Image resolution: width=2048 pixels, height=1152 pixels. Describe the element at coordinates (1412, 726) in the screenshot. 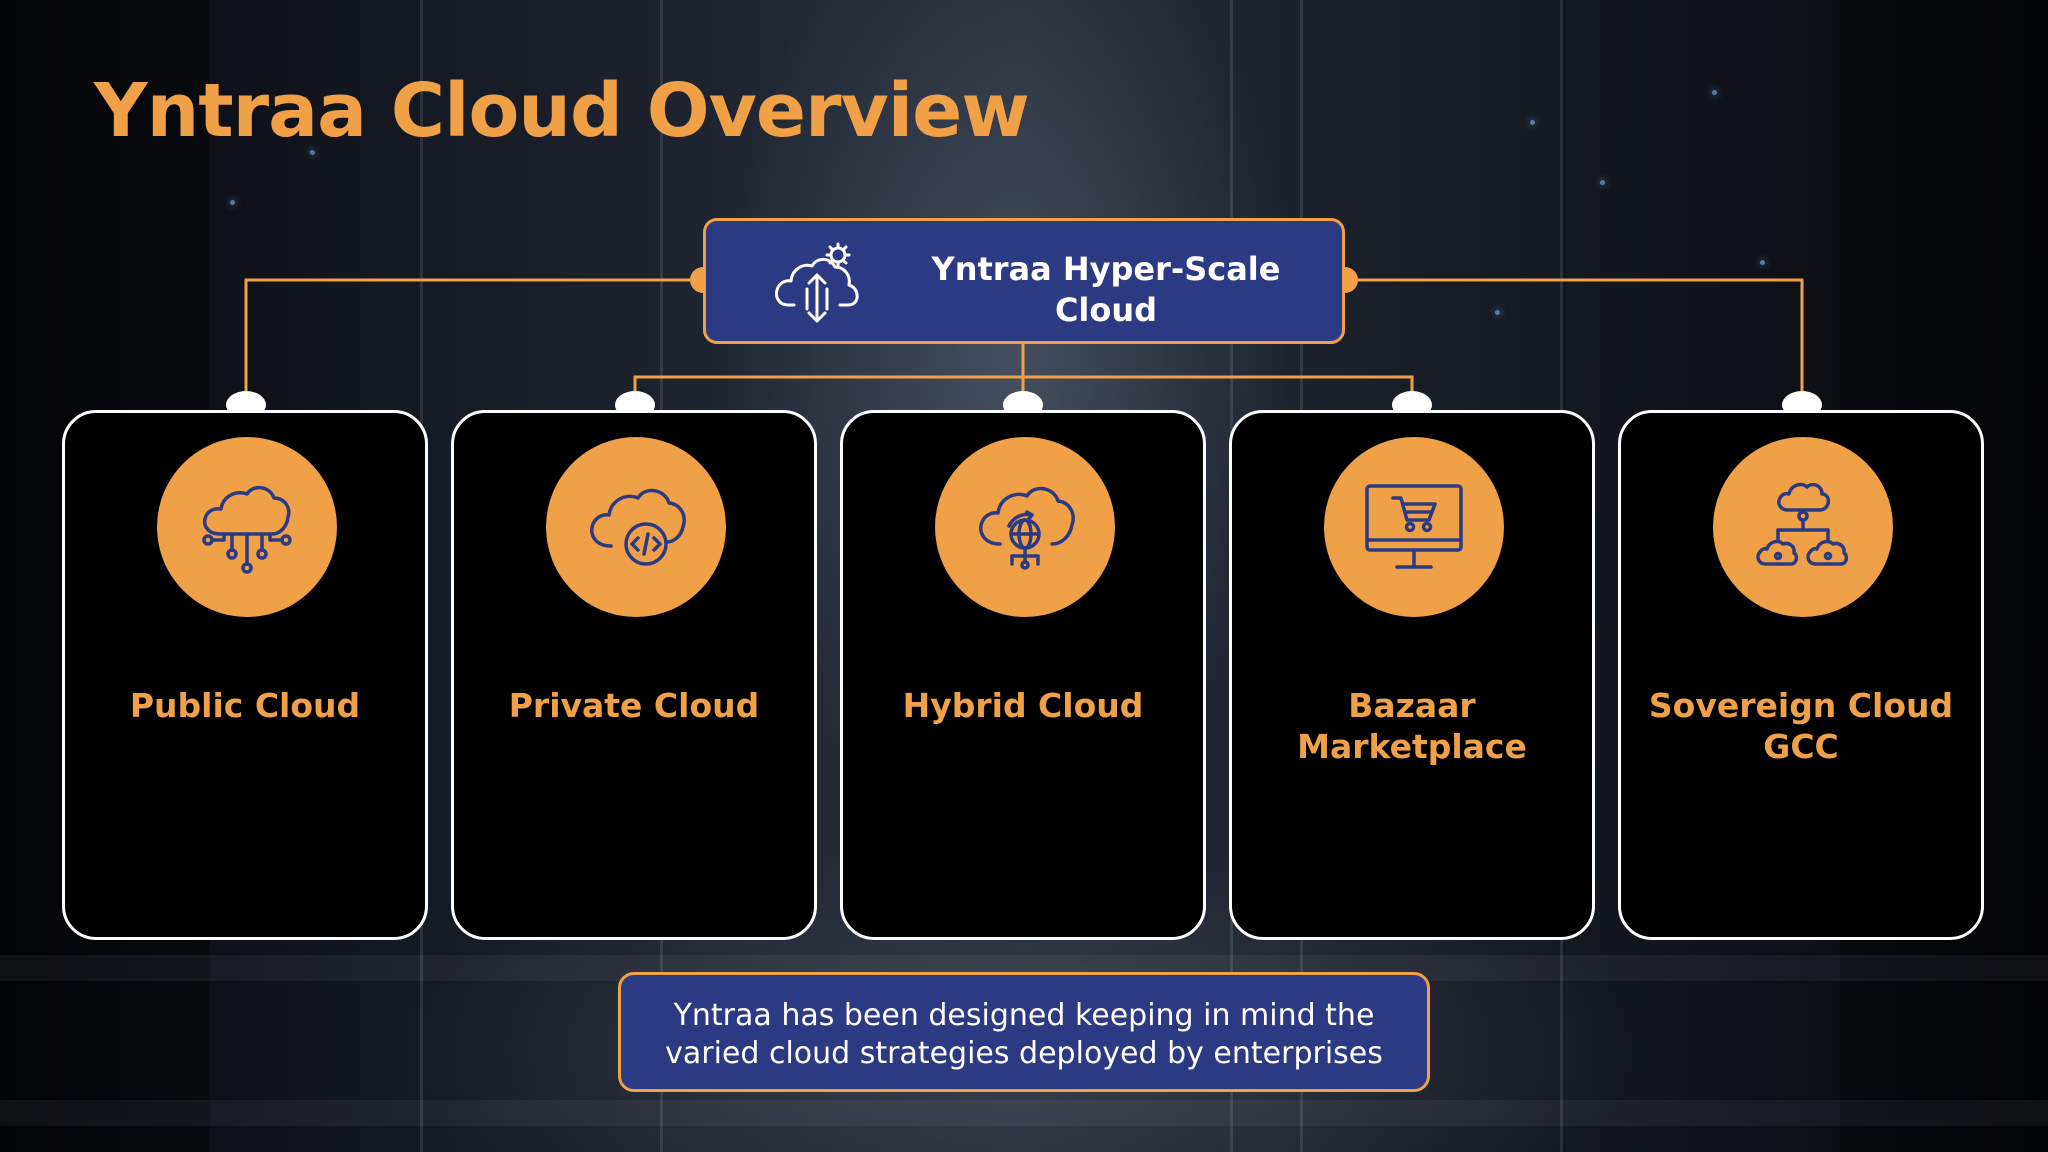

I see `card-label: Bazaar Marketplace` at that location.